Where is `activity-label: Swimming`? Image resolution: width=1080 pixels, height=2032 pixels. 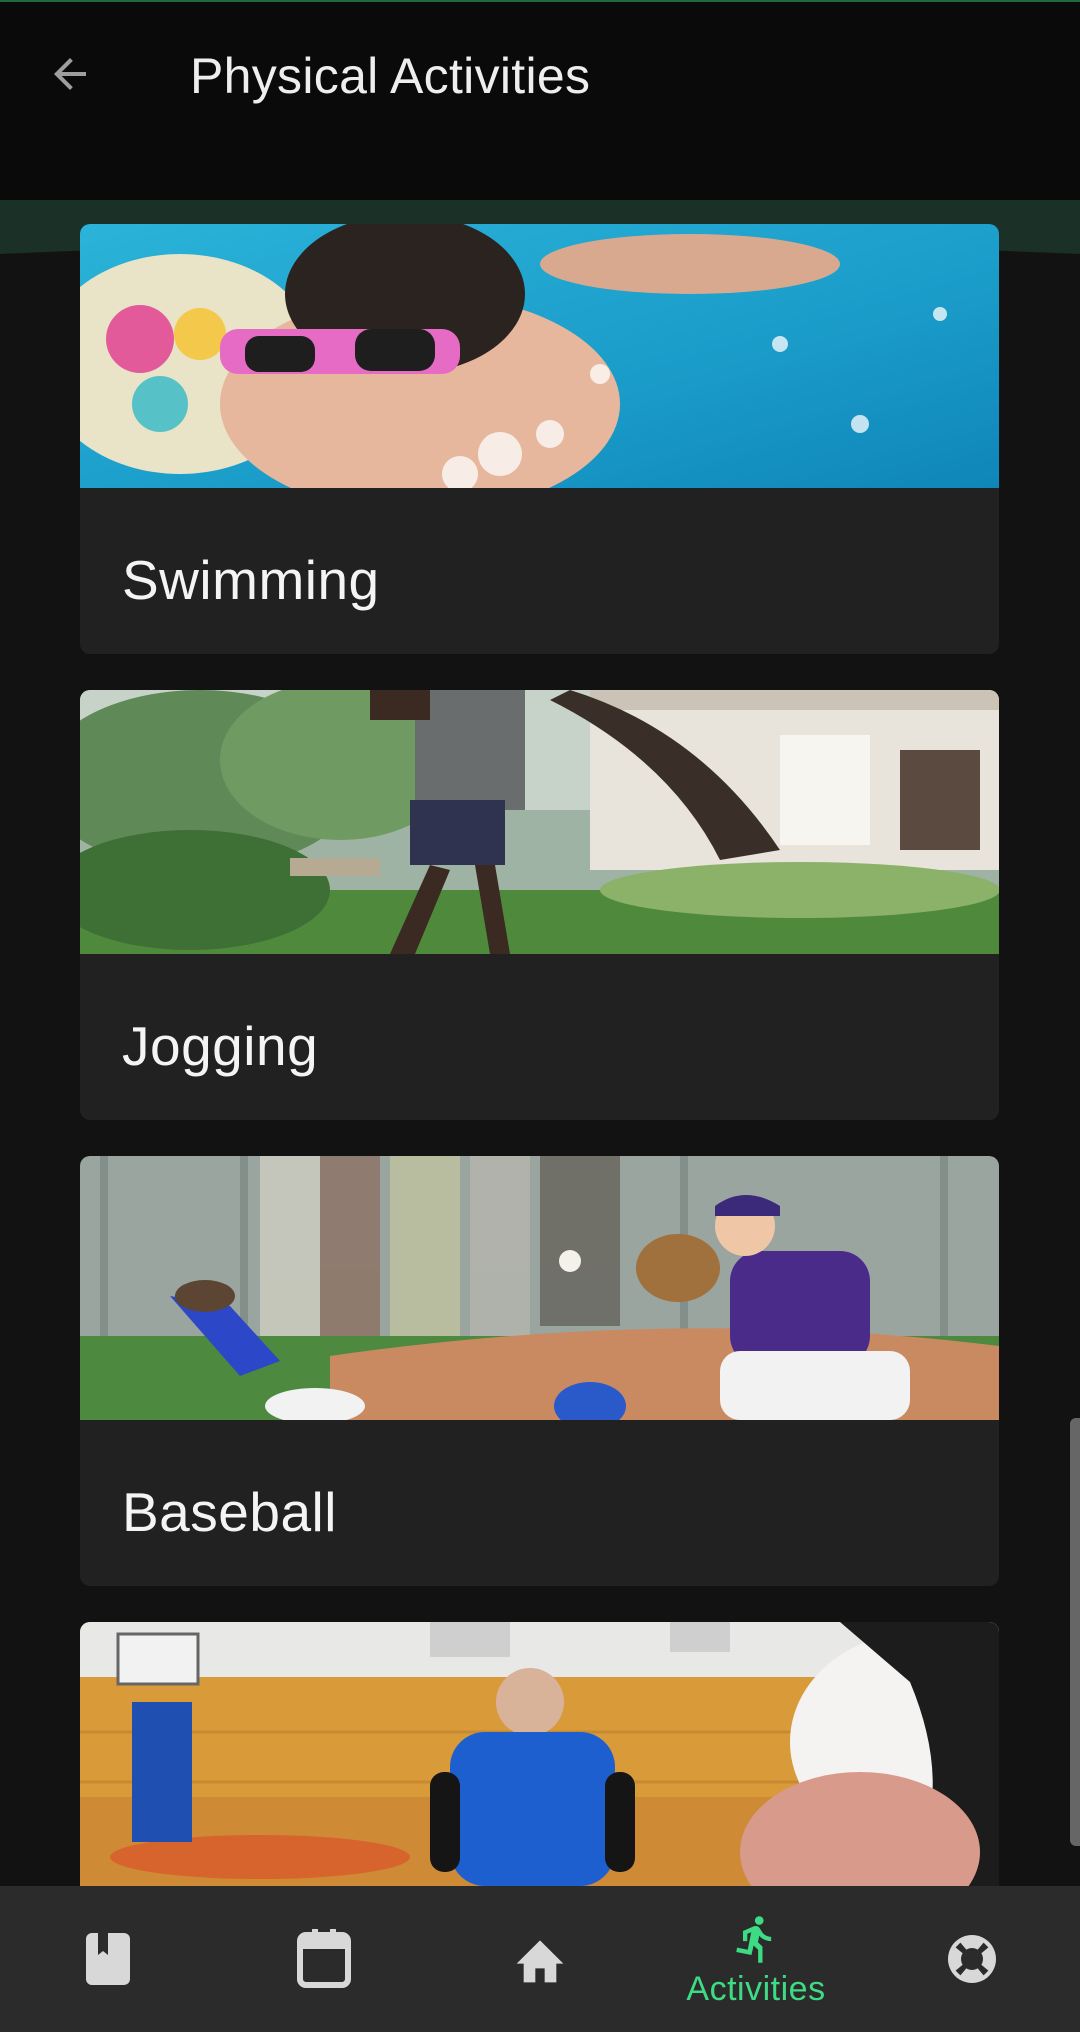
activity-label: Swimming is located at coordinates (251, 580).